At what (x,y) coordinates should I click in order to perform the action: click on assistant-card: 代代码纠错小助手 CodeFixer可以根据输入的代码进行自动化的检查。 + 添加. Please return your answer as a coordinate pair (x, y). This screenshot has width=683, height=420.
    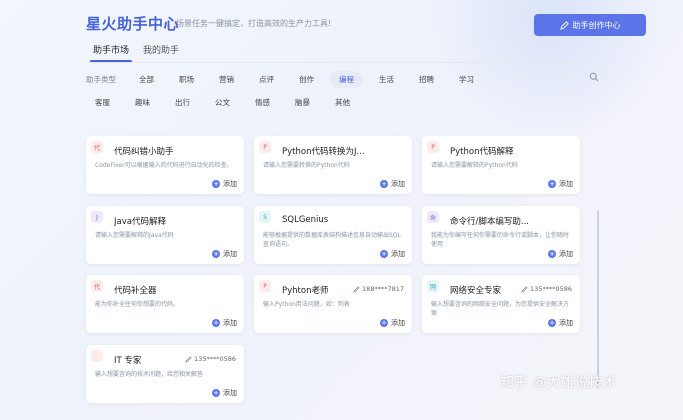
    Looking at the image, I should click on (165, 165).